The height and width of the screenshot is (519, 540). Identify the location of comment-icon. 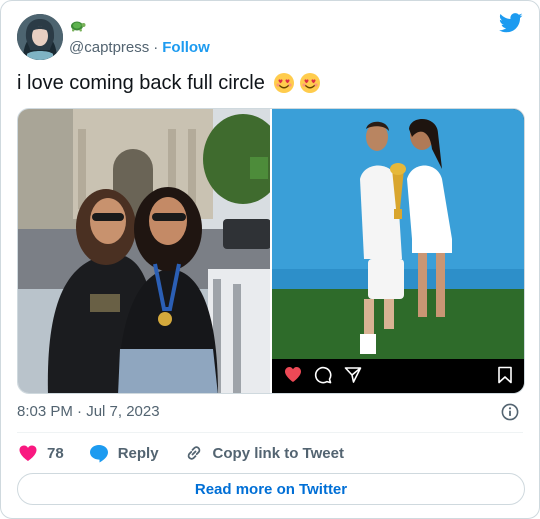
(323, 377).